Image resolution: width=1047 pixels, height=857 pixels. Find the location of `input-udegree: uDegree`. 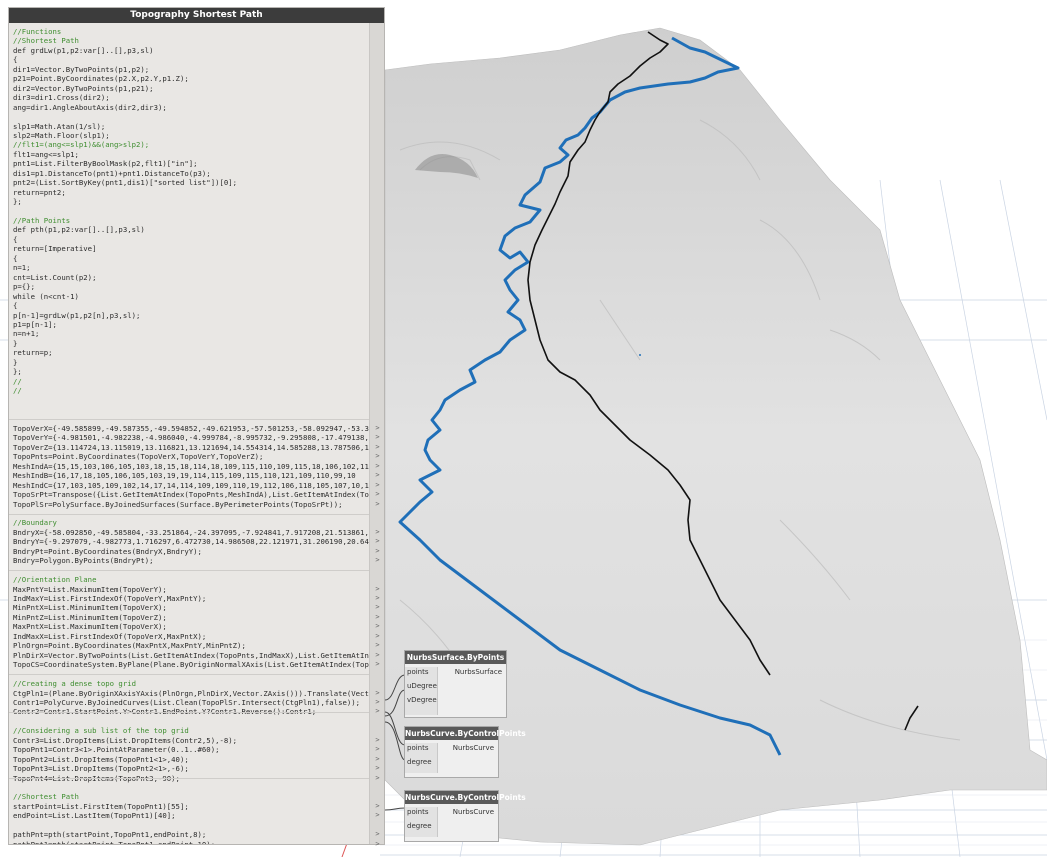

input-udegree: uDegree is located at coordinates (422, 686).